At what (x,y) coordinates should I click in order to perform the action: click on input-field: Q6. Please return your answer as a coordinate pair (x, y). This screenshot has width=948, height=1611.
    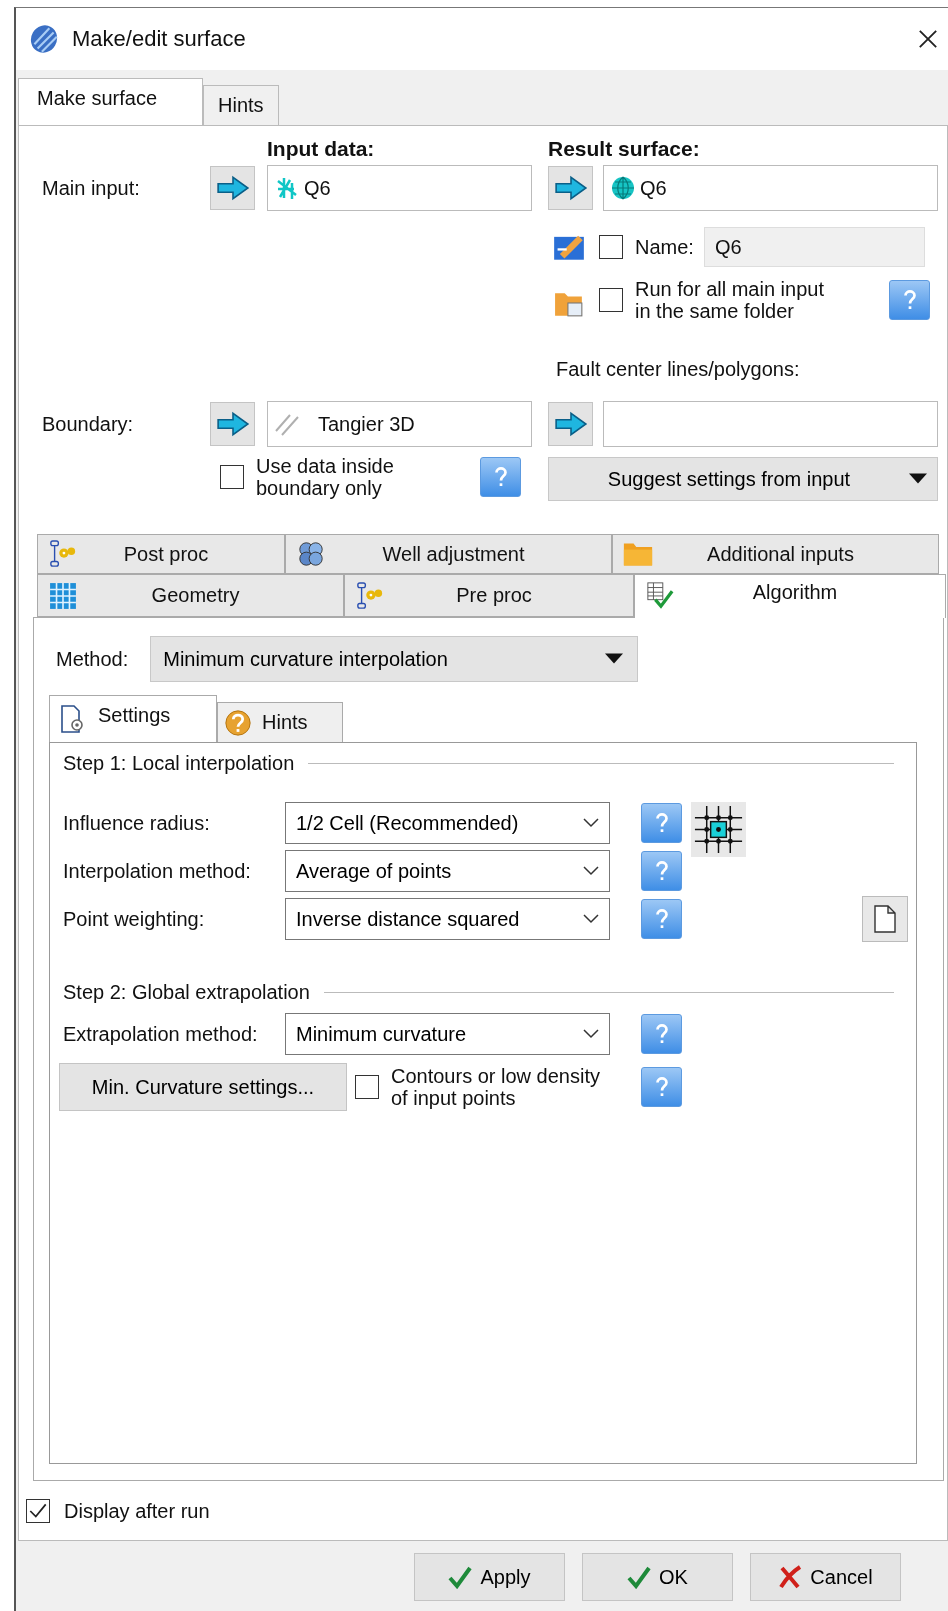
    Looking at the image, I should click on (399, 188).